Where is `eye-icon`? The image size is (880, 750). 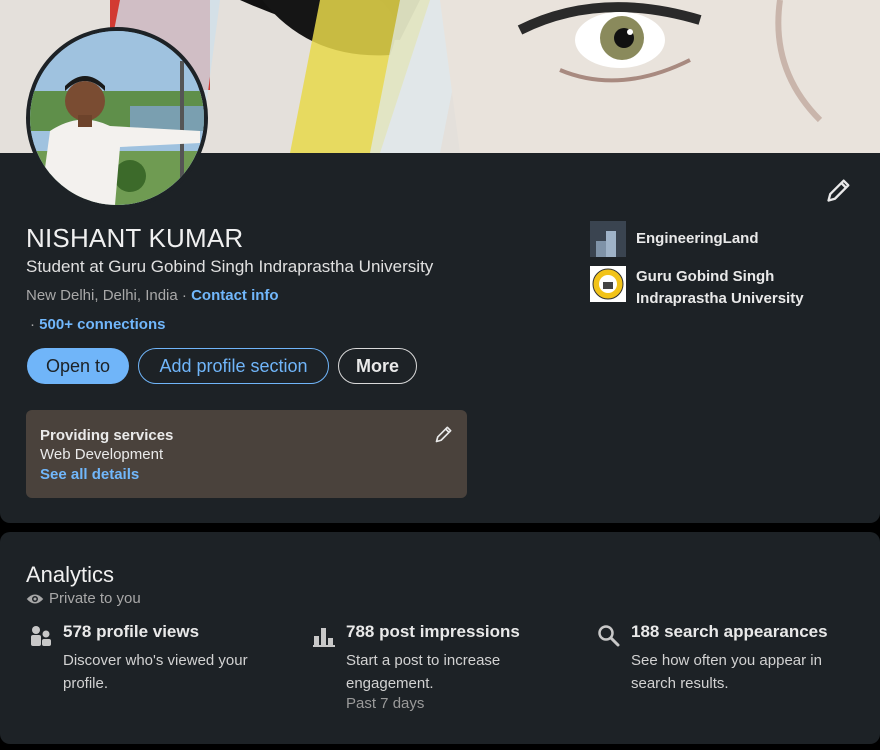 eye-icon is located at coordinates (35, 598).